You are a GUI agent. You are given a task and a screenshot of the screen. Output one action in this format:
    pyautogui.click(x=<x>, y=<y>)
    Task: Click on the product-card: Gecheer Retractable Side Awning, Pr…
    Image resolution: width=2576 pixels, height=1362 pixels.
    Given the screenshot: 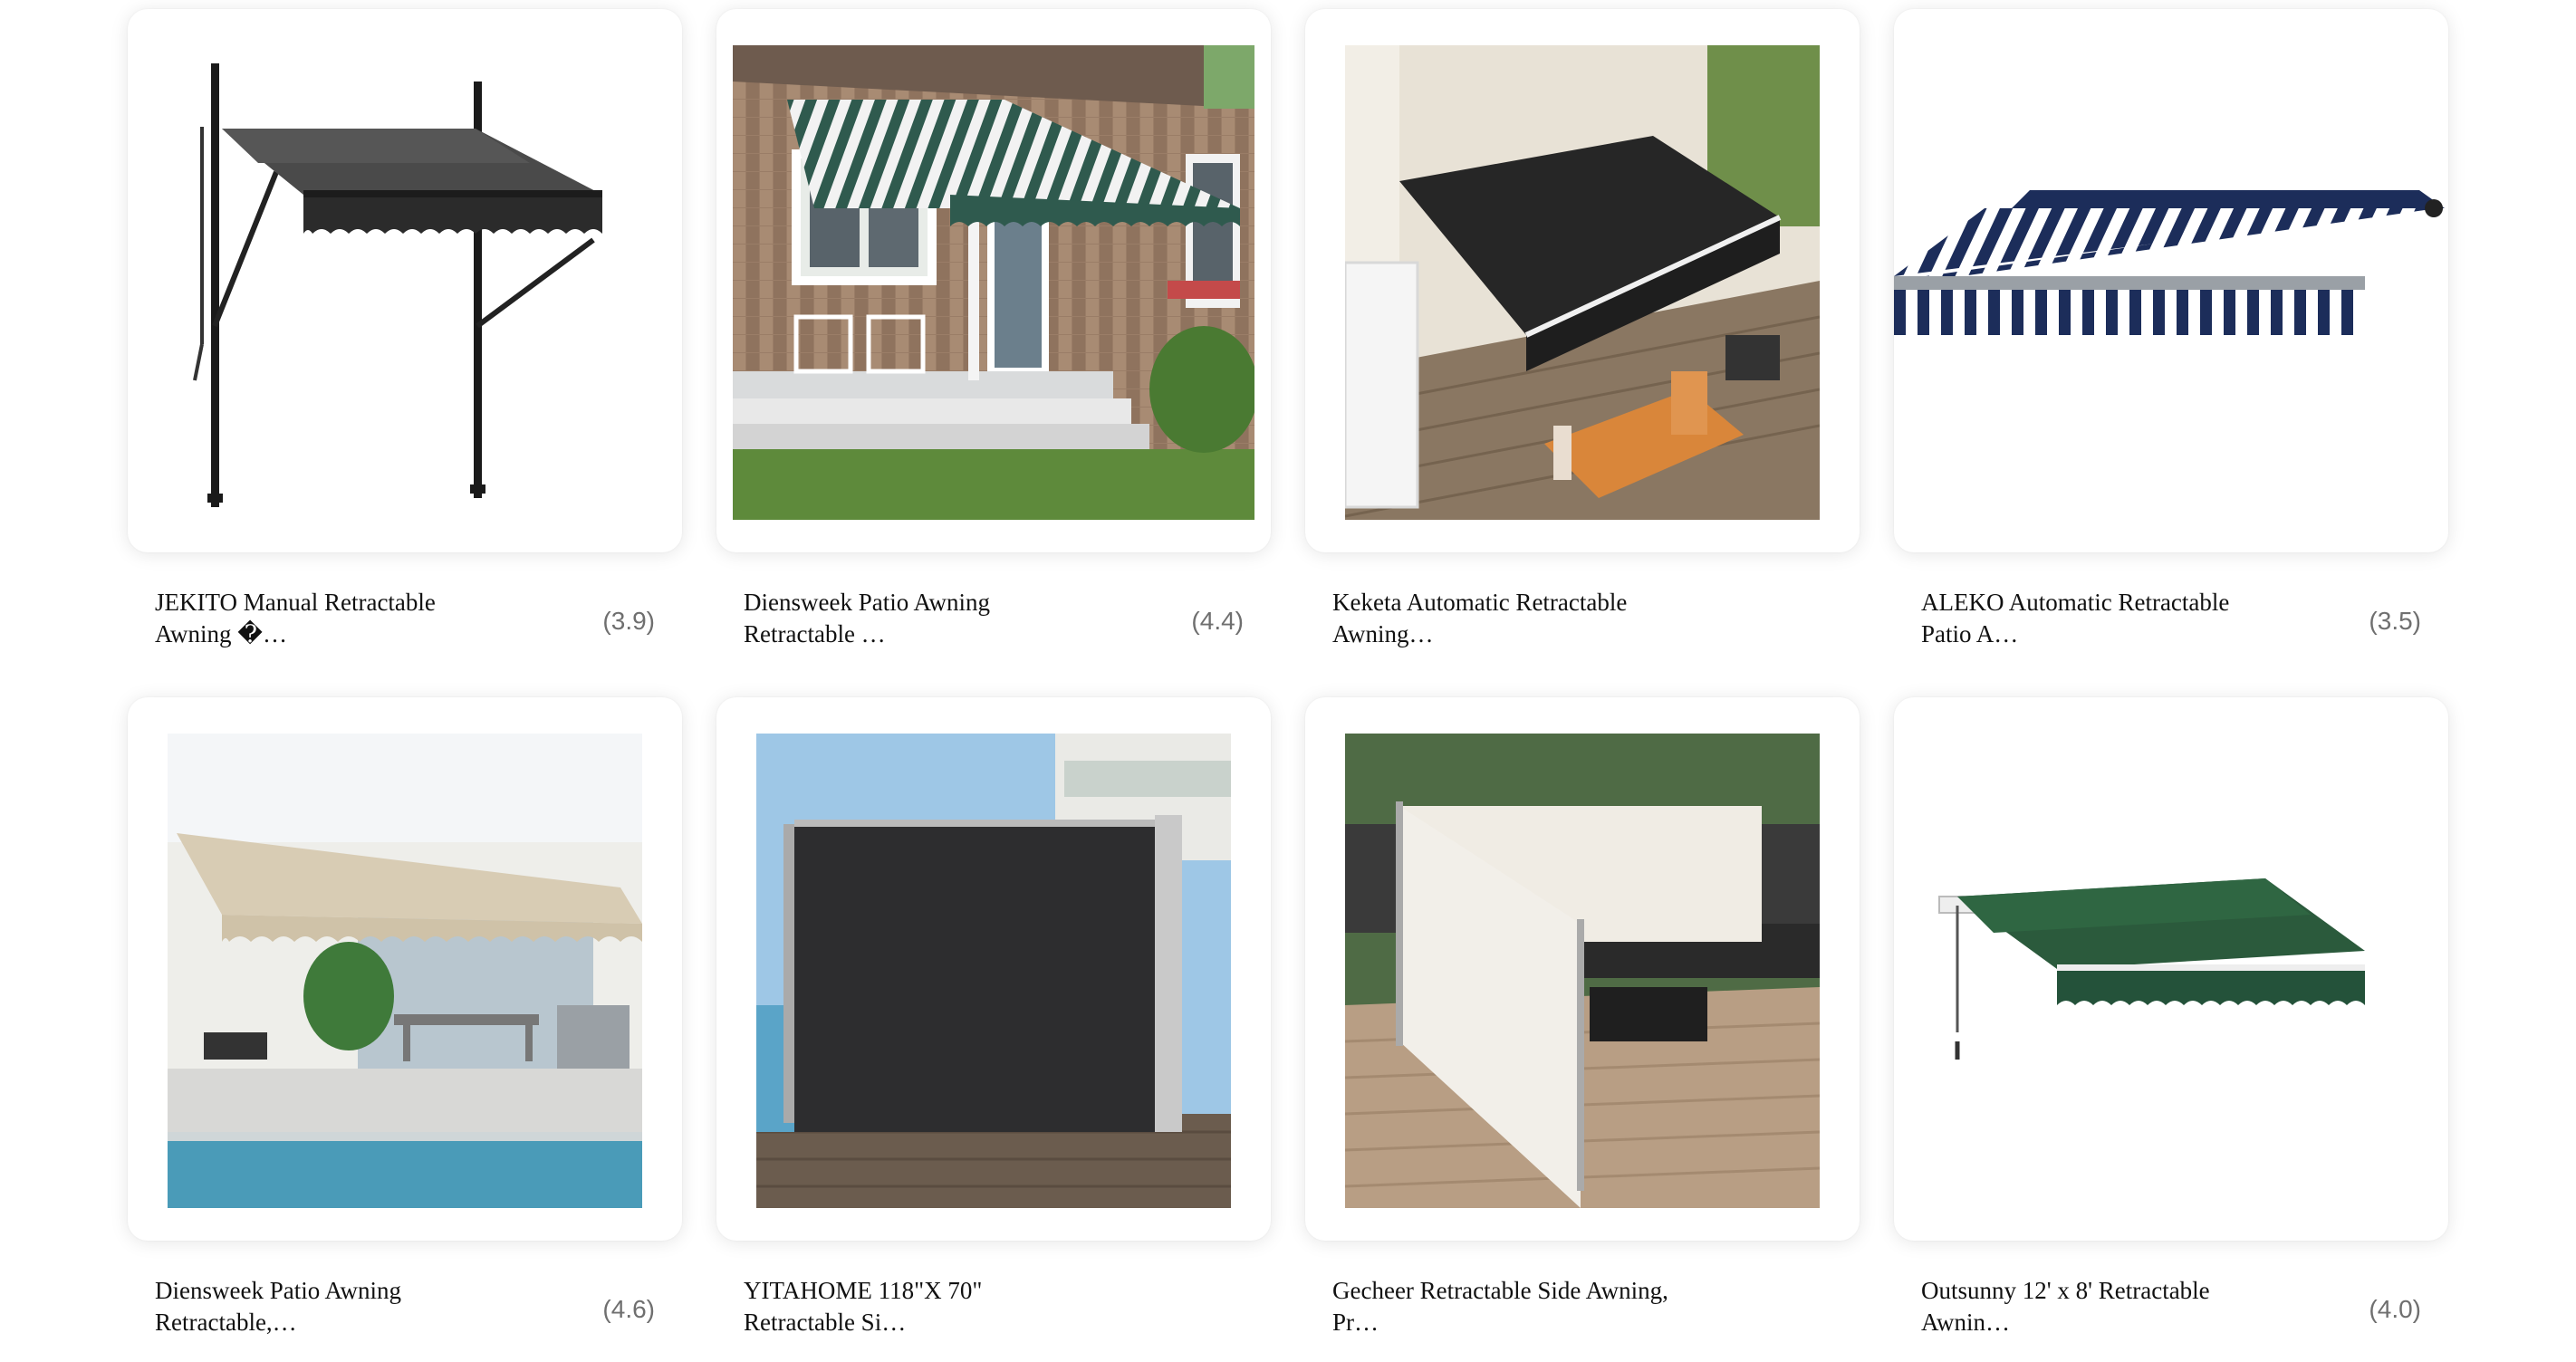 What is the action you would take?
    pyautogui.click(x=1582, y=1021)
    